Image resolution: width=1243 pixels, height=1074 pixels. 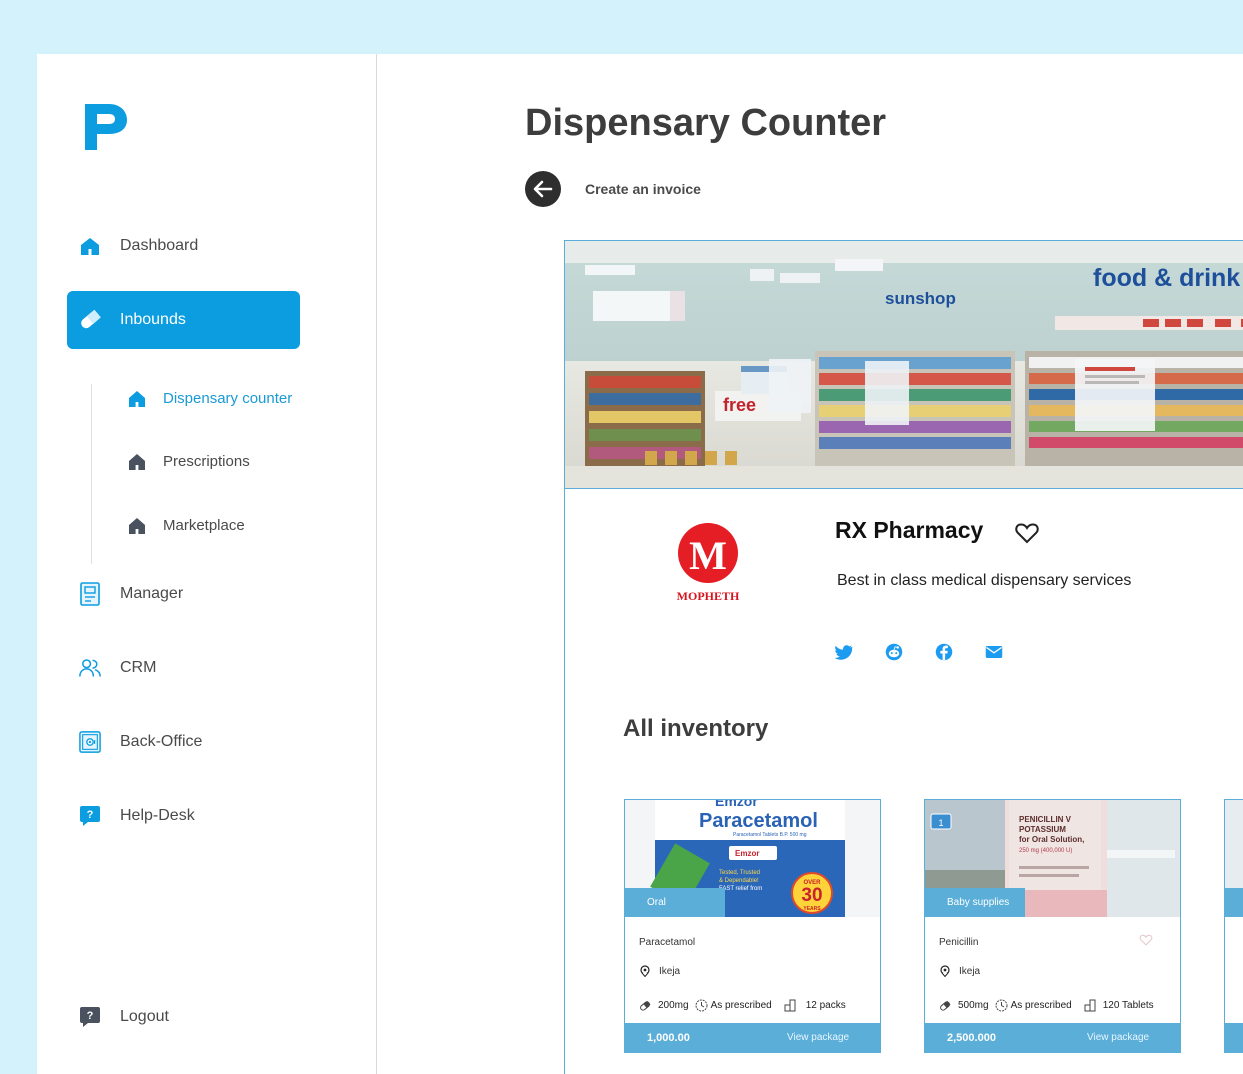 I want to click on store-logo: M MOPHETH, so click(x=711, y=563).